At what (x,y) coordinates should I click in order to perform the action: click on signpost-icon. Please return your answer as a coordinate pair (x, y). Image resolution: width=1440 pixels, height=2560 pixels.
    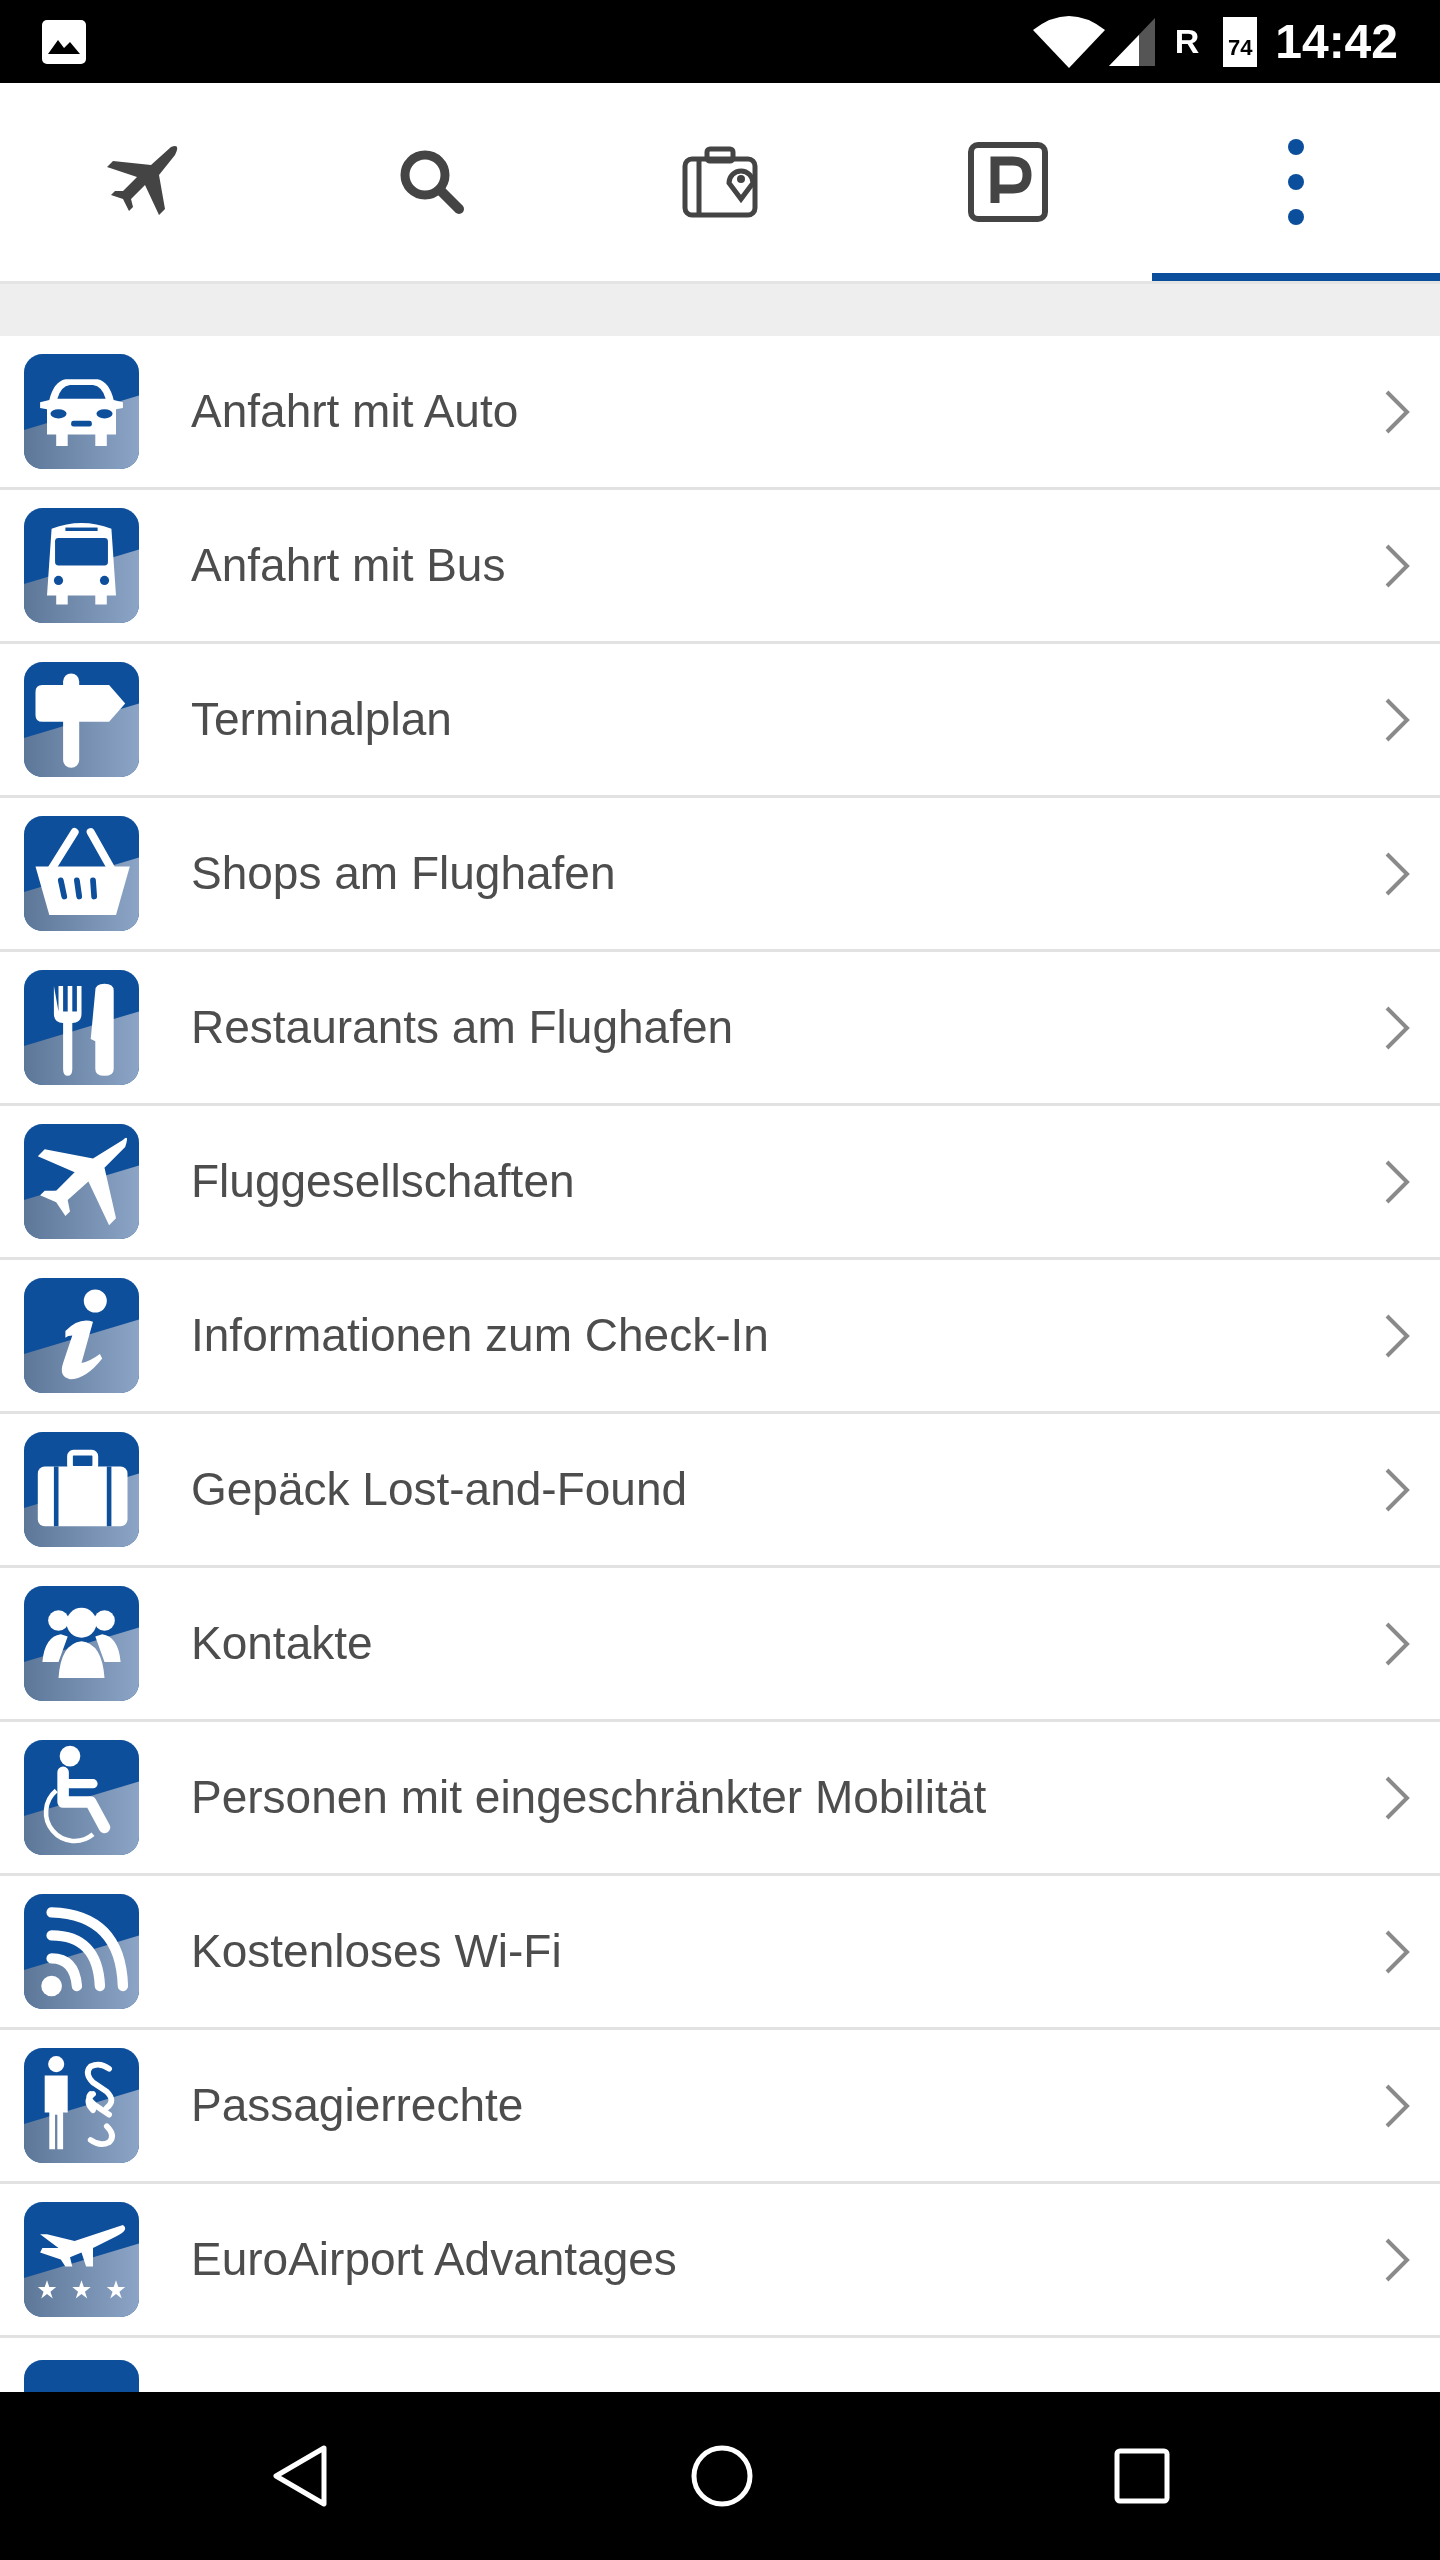
    Looking at the image, I should click on (81, 719).